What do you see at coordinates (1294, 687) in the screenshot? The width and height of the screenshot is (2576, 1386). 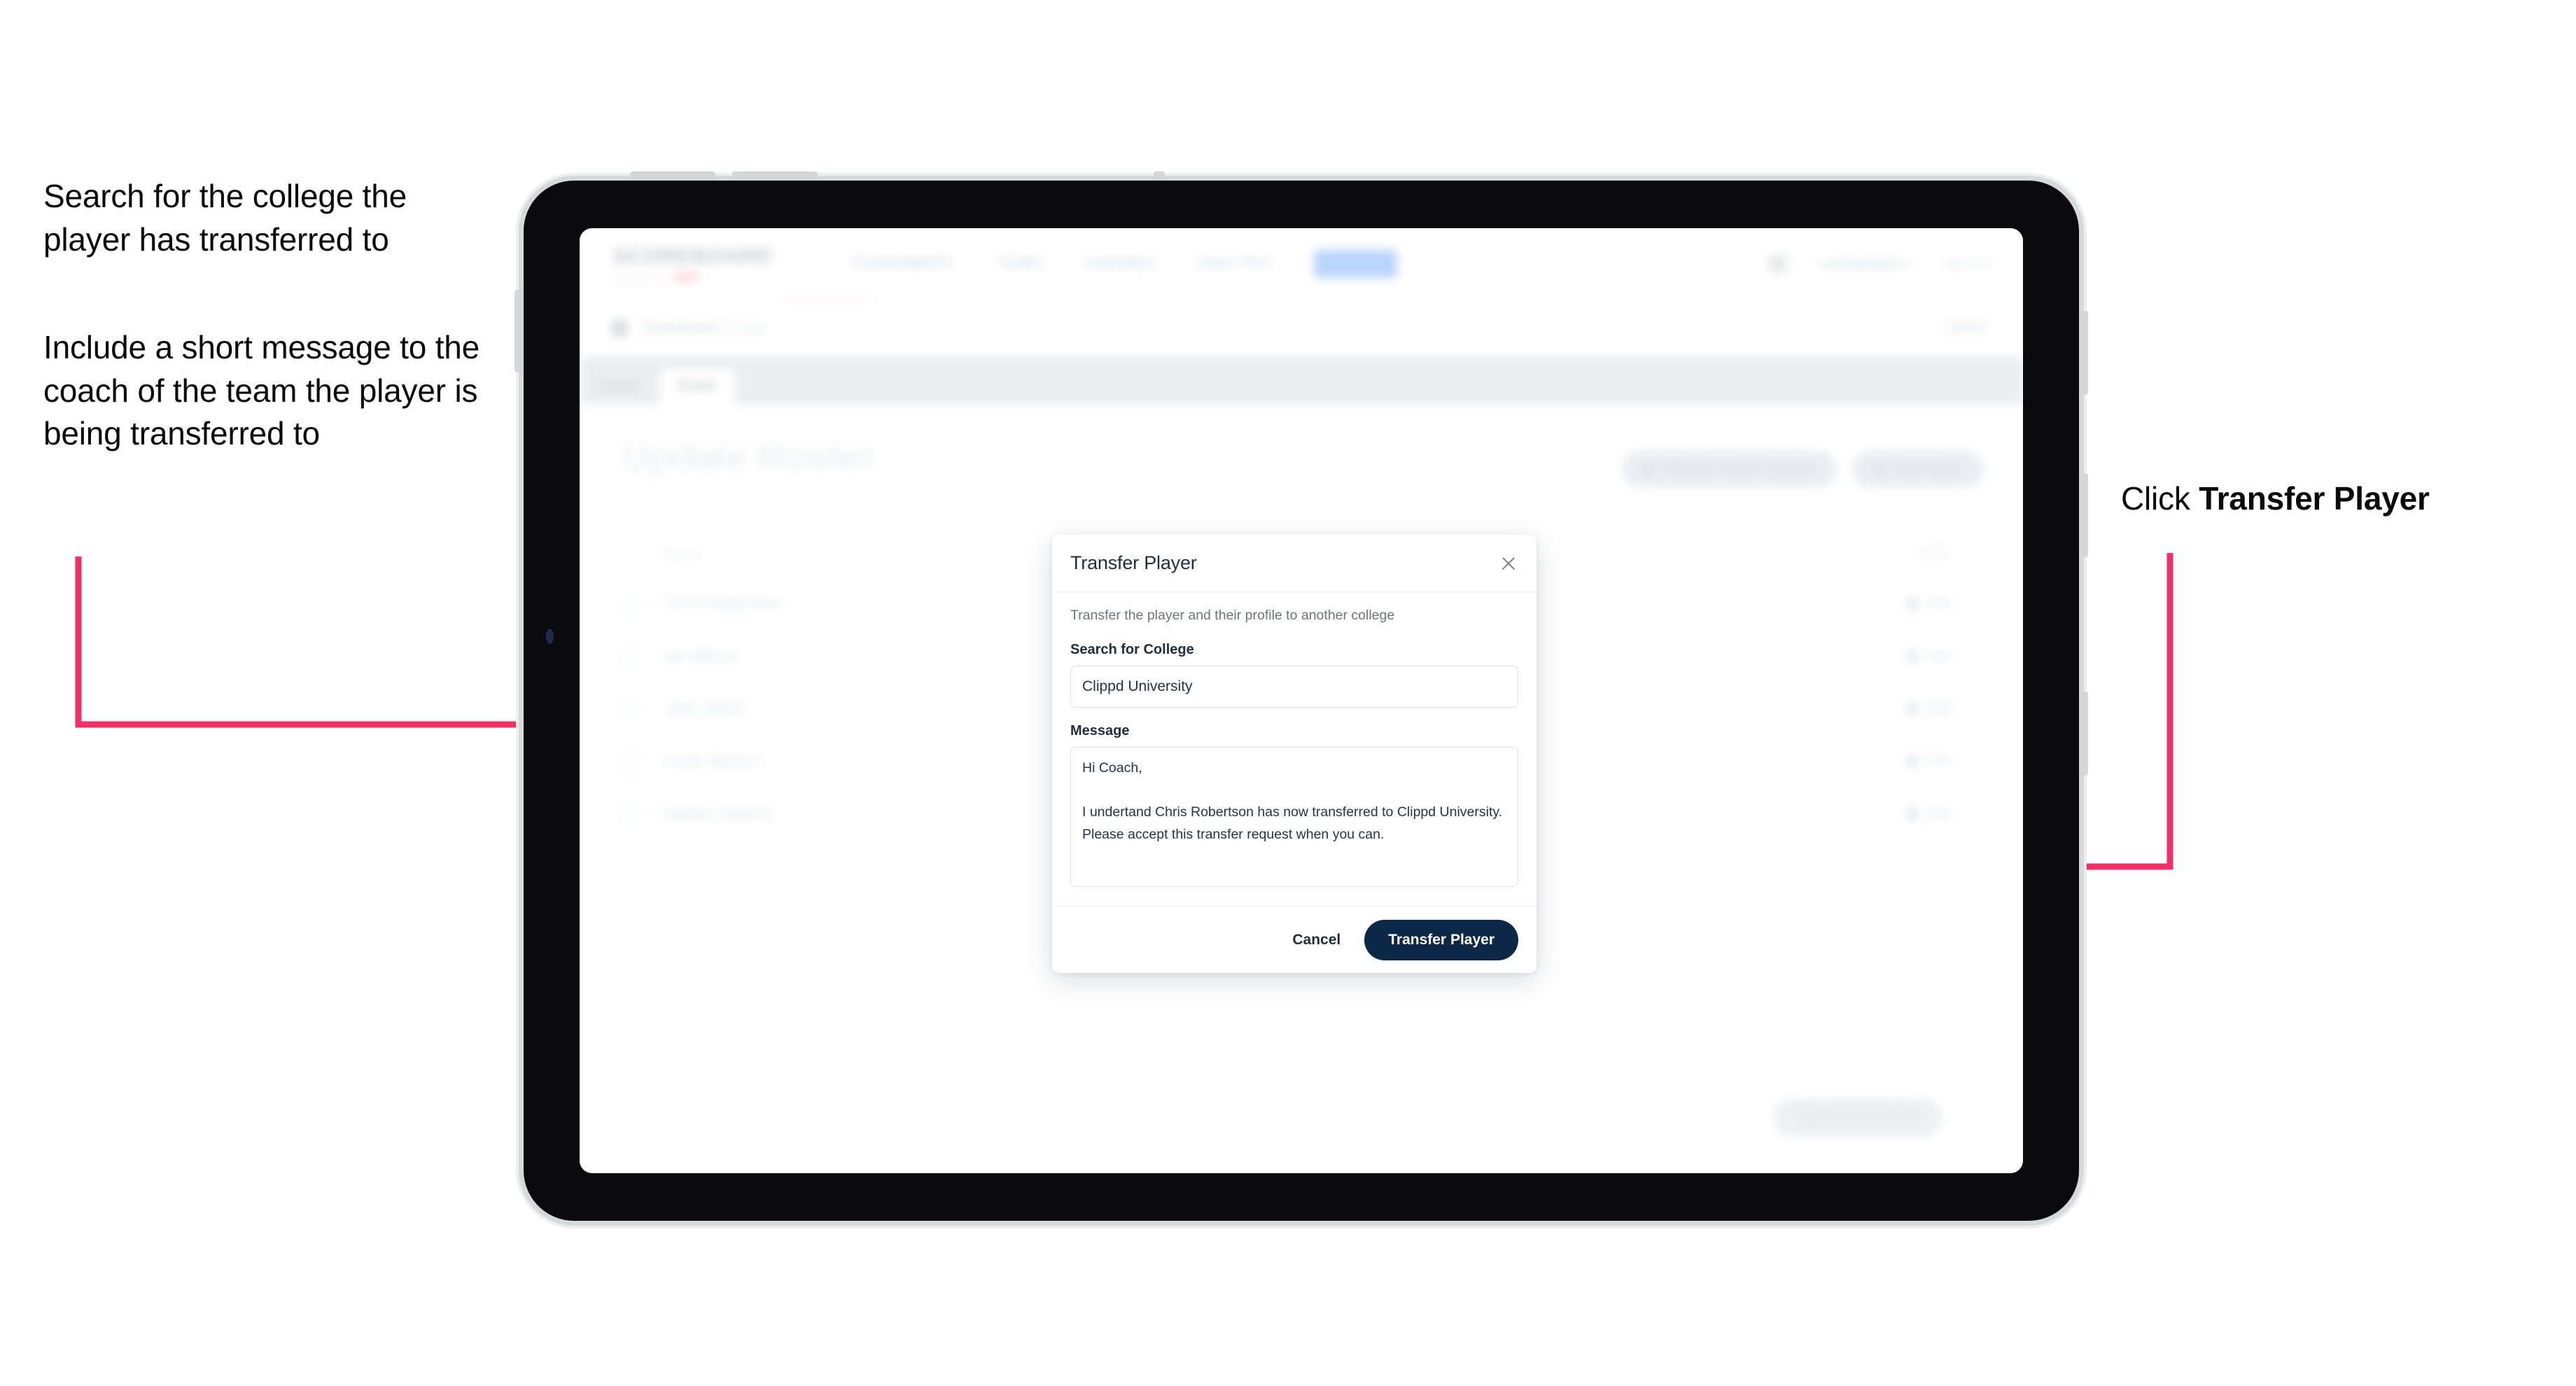 I see `search-college-input` at bounding box center [1294, 687].